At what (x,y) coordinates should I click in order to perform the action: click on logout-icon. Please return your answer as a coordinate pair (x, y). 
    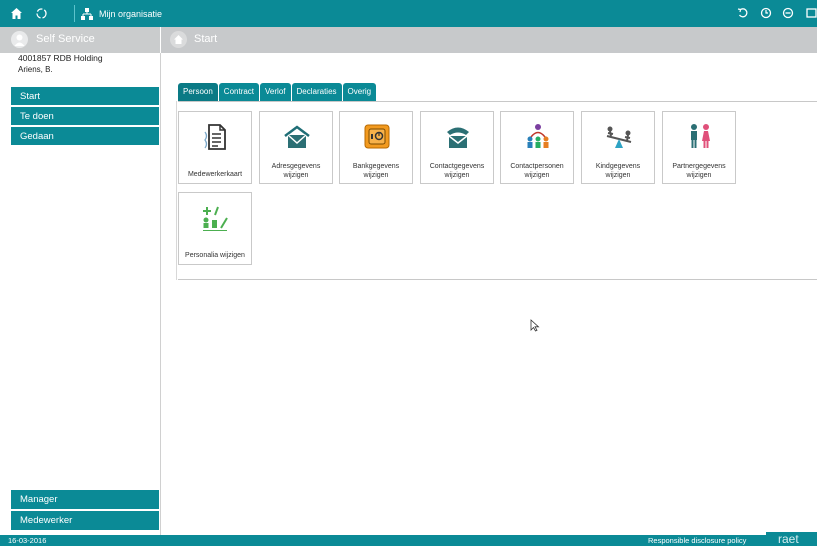
    Looking at the image, I should click on (788, 13).